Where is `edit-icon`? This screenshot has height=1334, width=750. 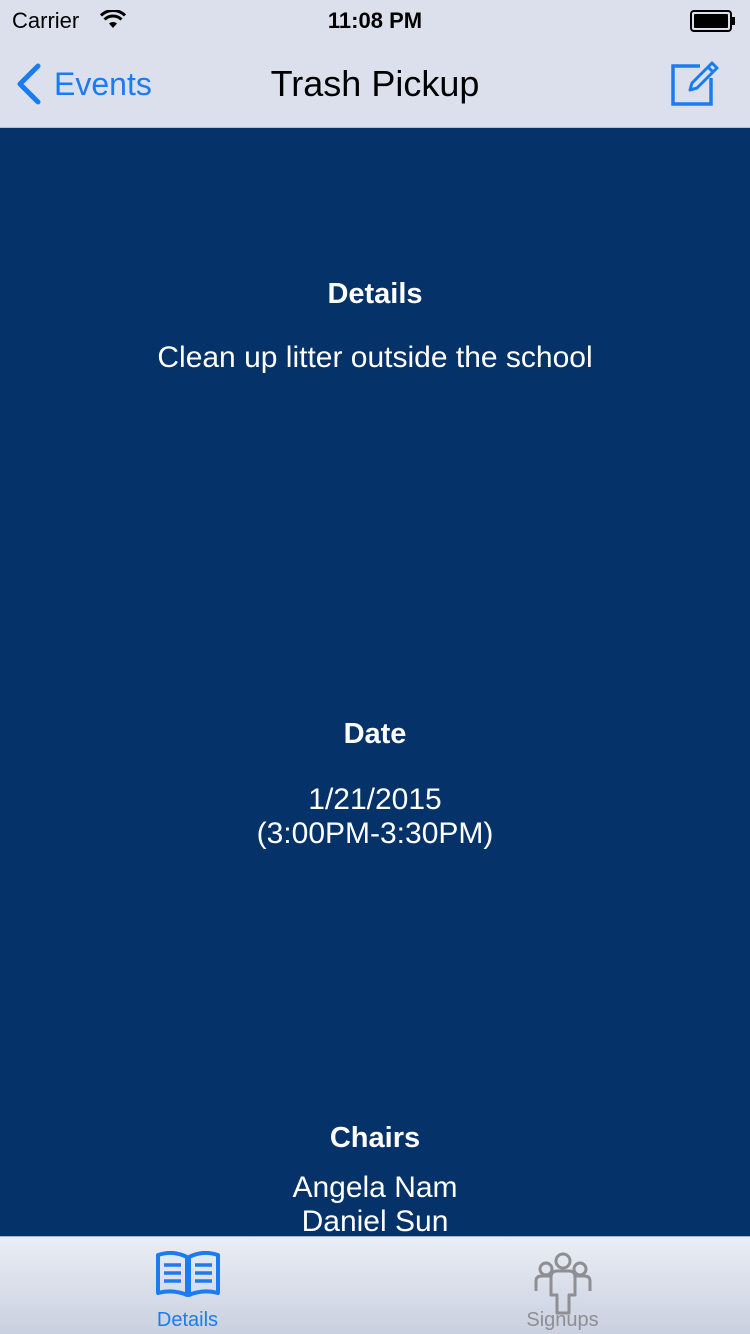
edit-icon is located at coordinates (695, 83).